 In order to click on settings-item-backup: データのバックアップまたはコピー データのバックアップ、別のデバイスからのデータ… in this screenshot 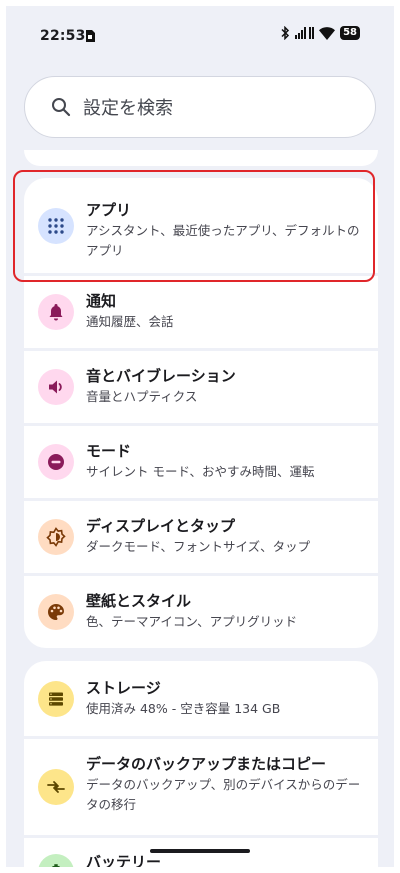, I will do `click(201, 787)`.